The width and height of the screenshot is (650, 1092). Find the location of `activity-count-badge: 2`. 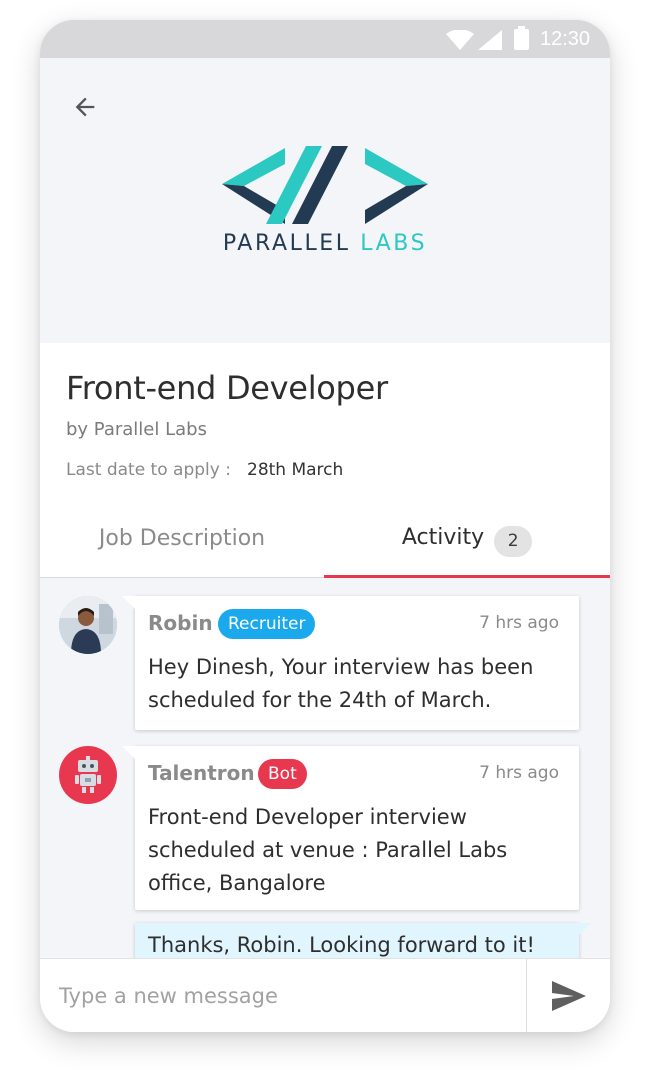

activity-count-badge: 2 is located at coordinates (513, 541).